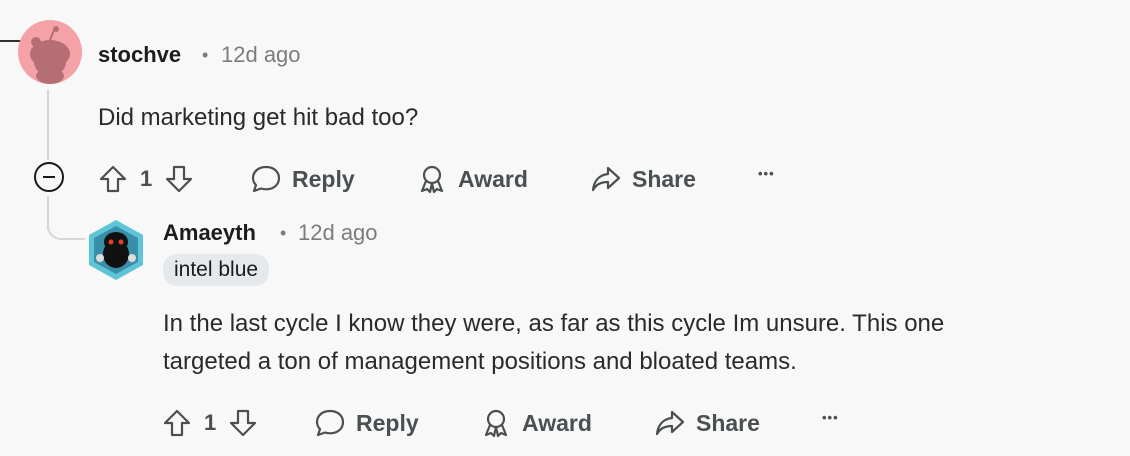  What do you see at coordinates (50, 55) in the screenshot?
I see `snoo-avatar-icon` at bounding box center [50, 55].